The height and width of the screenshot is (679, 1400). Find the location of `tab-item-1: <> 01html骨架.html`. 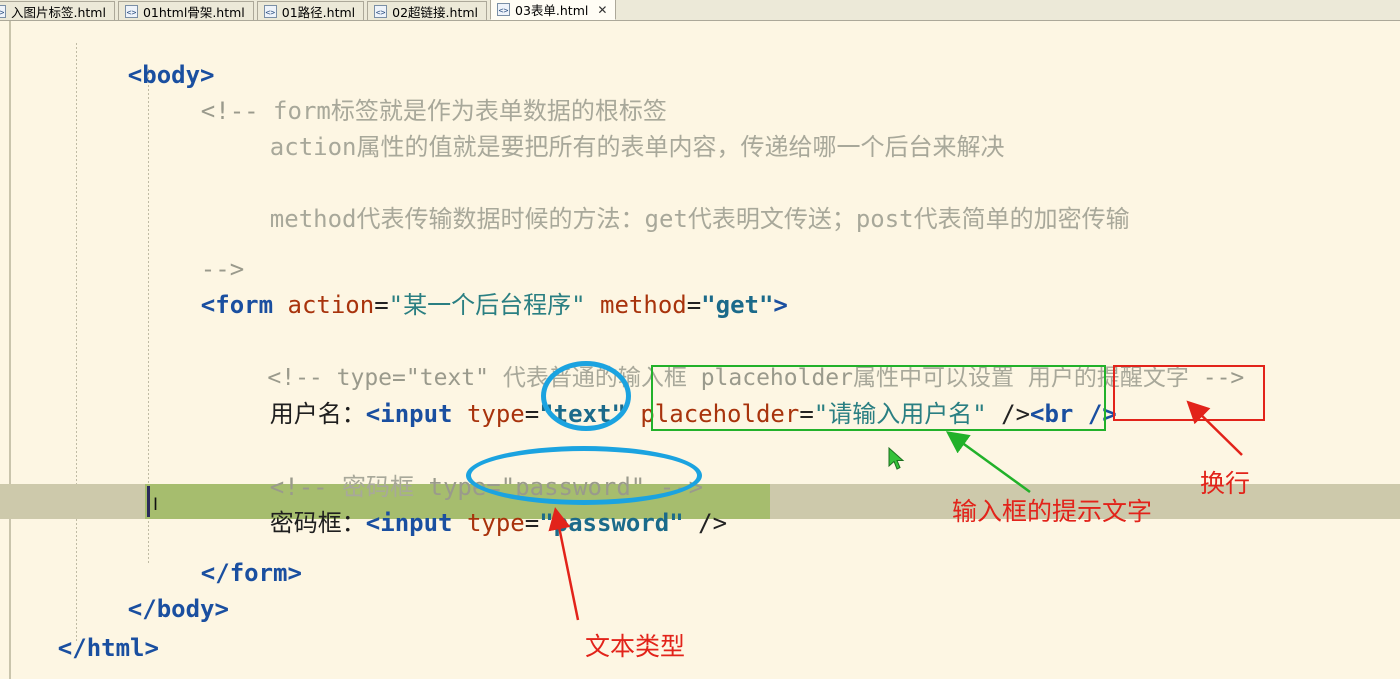

tab-item-1: <> 01html骨架.html is located at coordinates (185, 10).